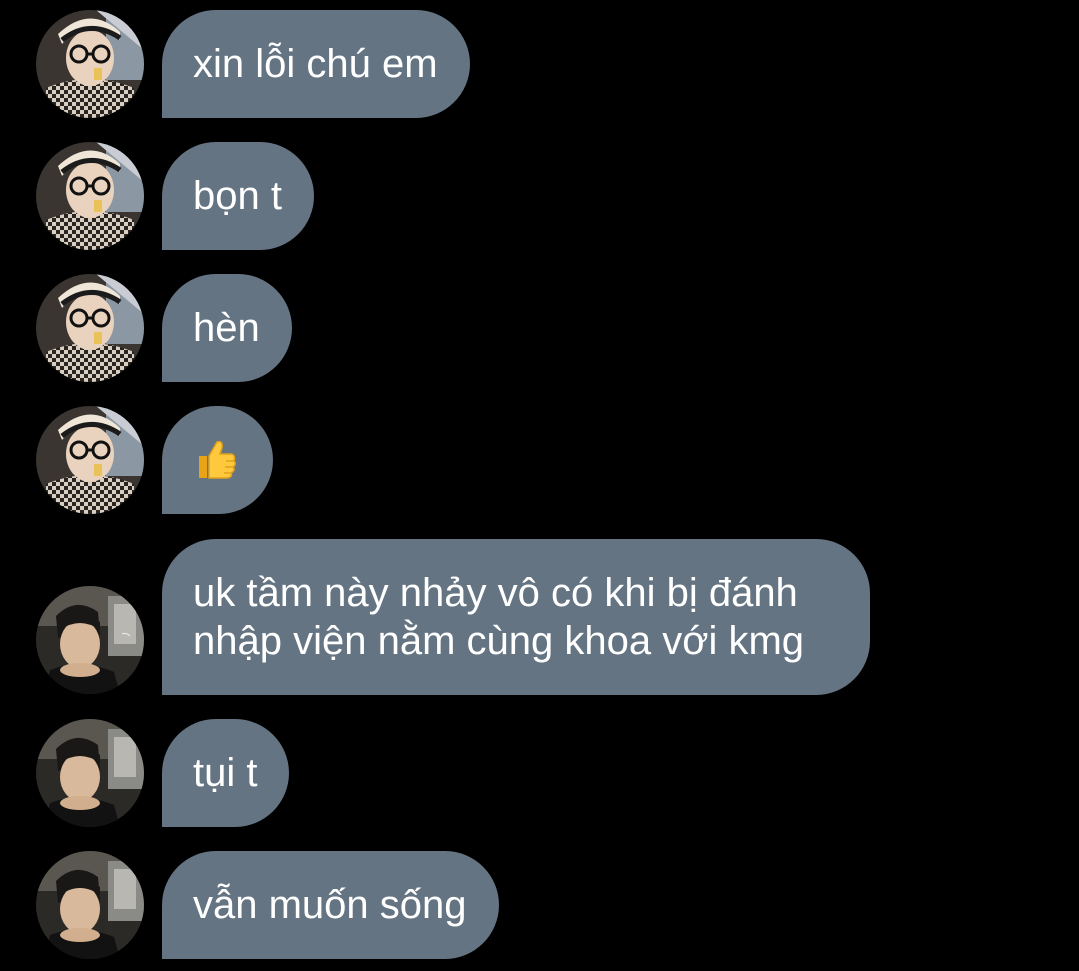 The width and height of the screenshot is (1079, 971). What do you see at coordinates (495, 593) in the screenshot?
I see `message-text-line: uk tầm này nhảy vô có khi bị đánh` at bounding box center [495, 593].